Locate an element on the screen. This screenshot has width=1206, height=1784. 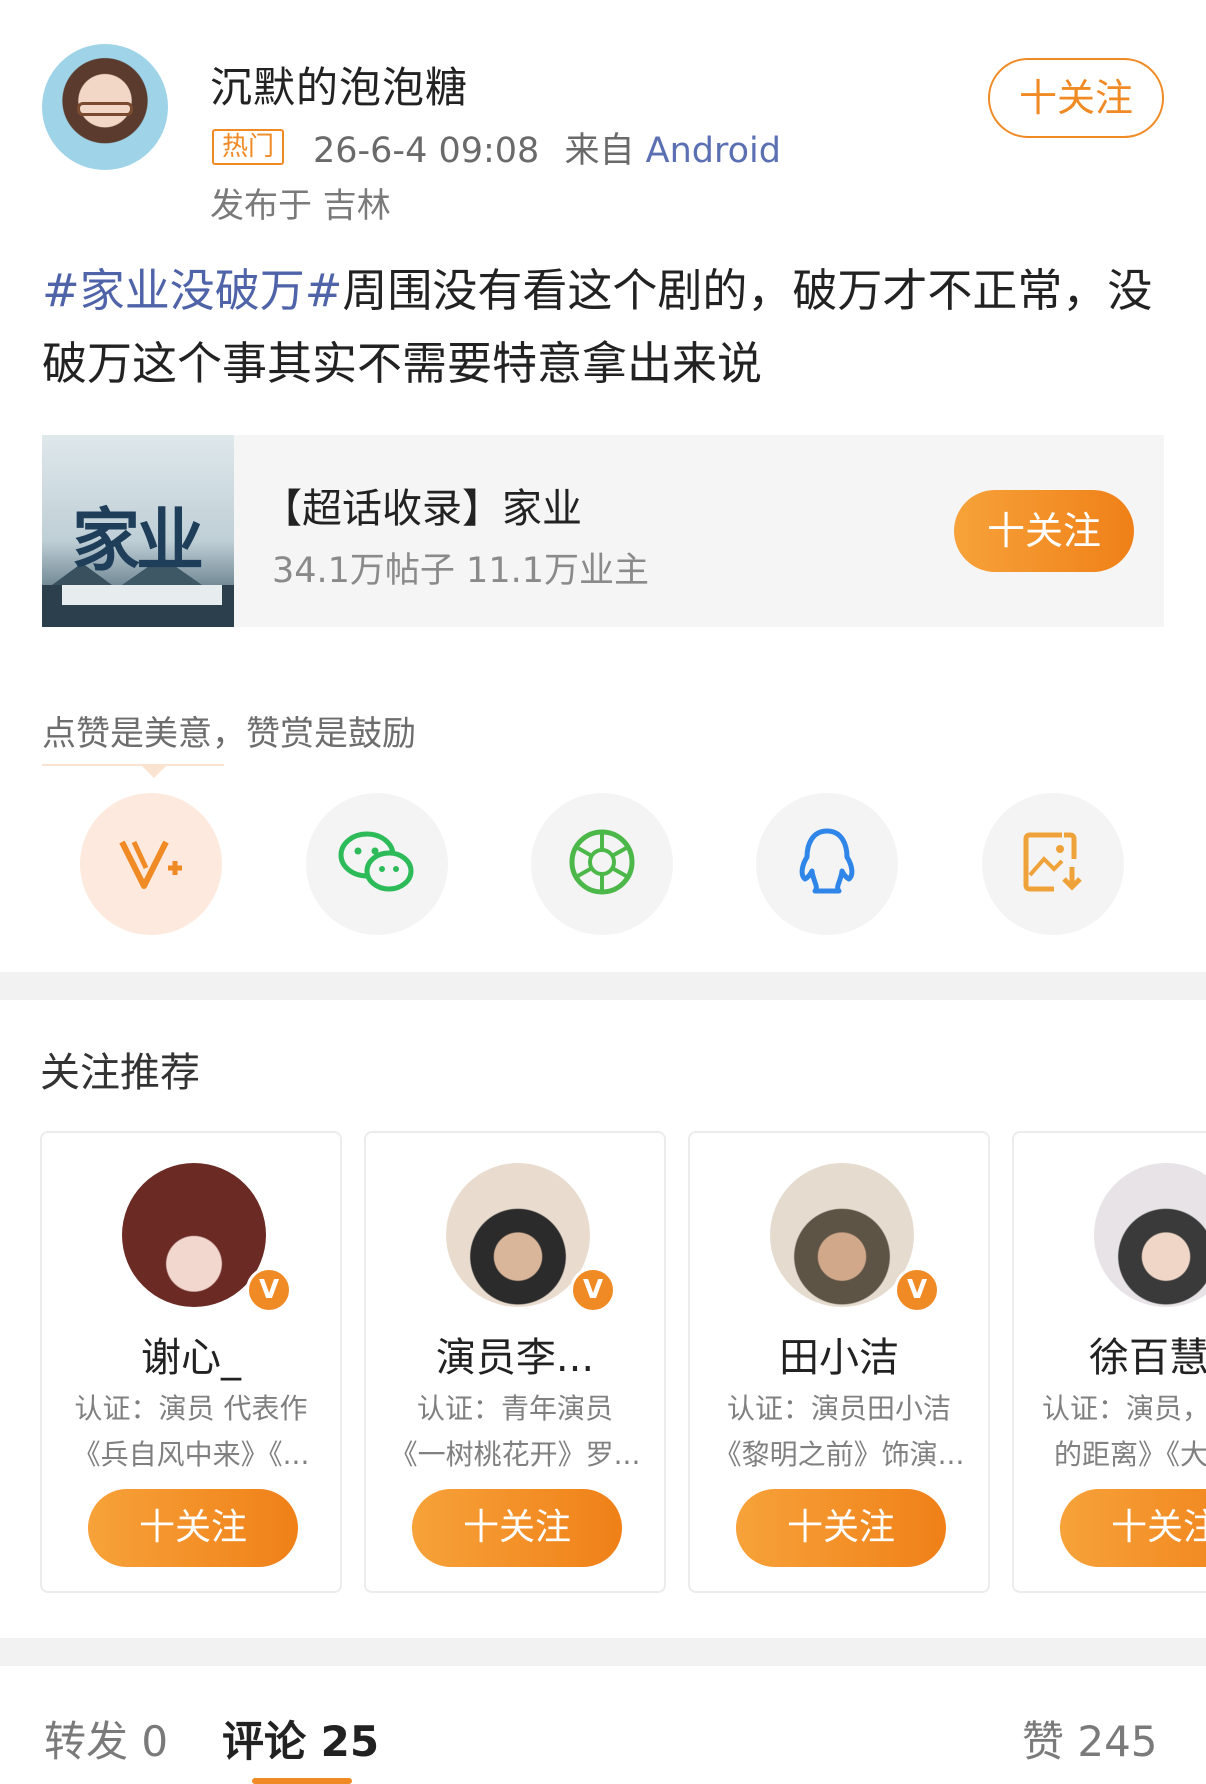
post-meta: 26-6-4 09:08 来自 Android is located at coordinates (547, 147).